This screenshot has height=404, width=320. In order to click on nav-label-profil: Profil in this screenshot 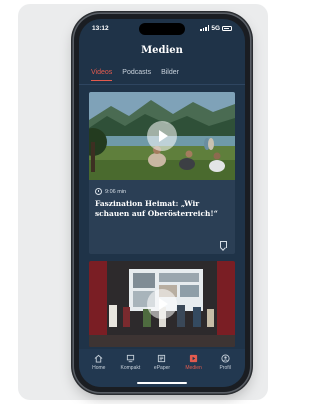, I will do `click(225, 368)`.